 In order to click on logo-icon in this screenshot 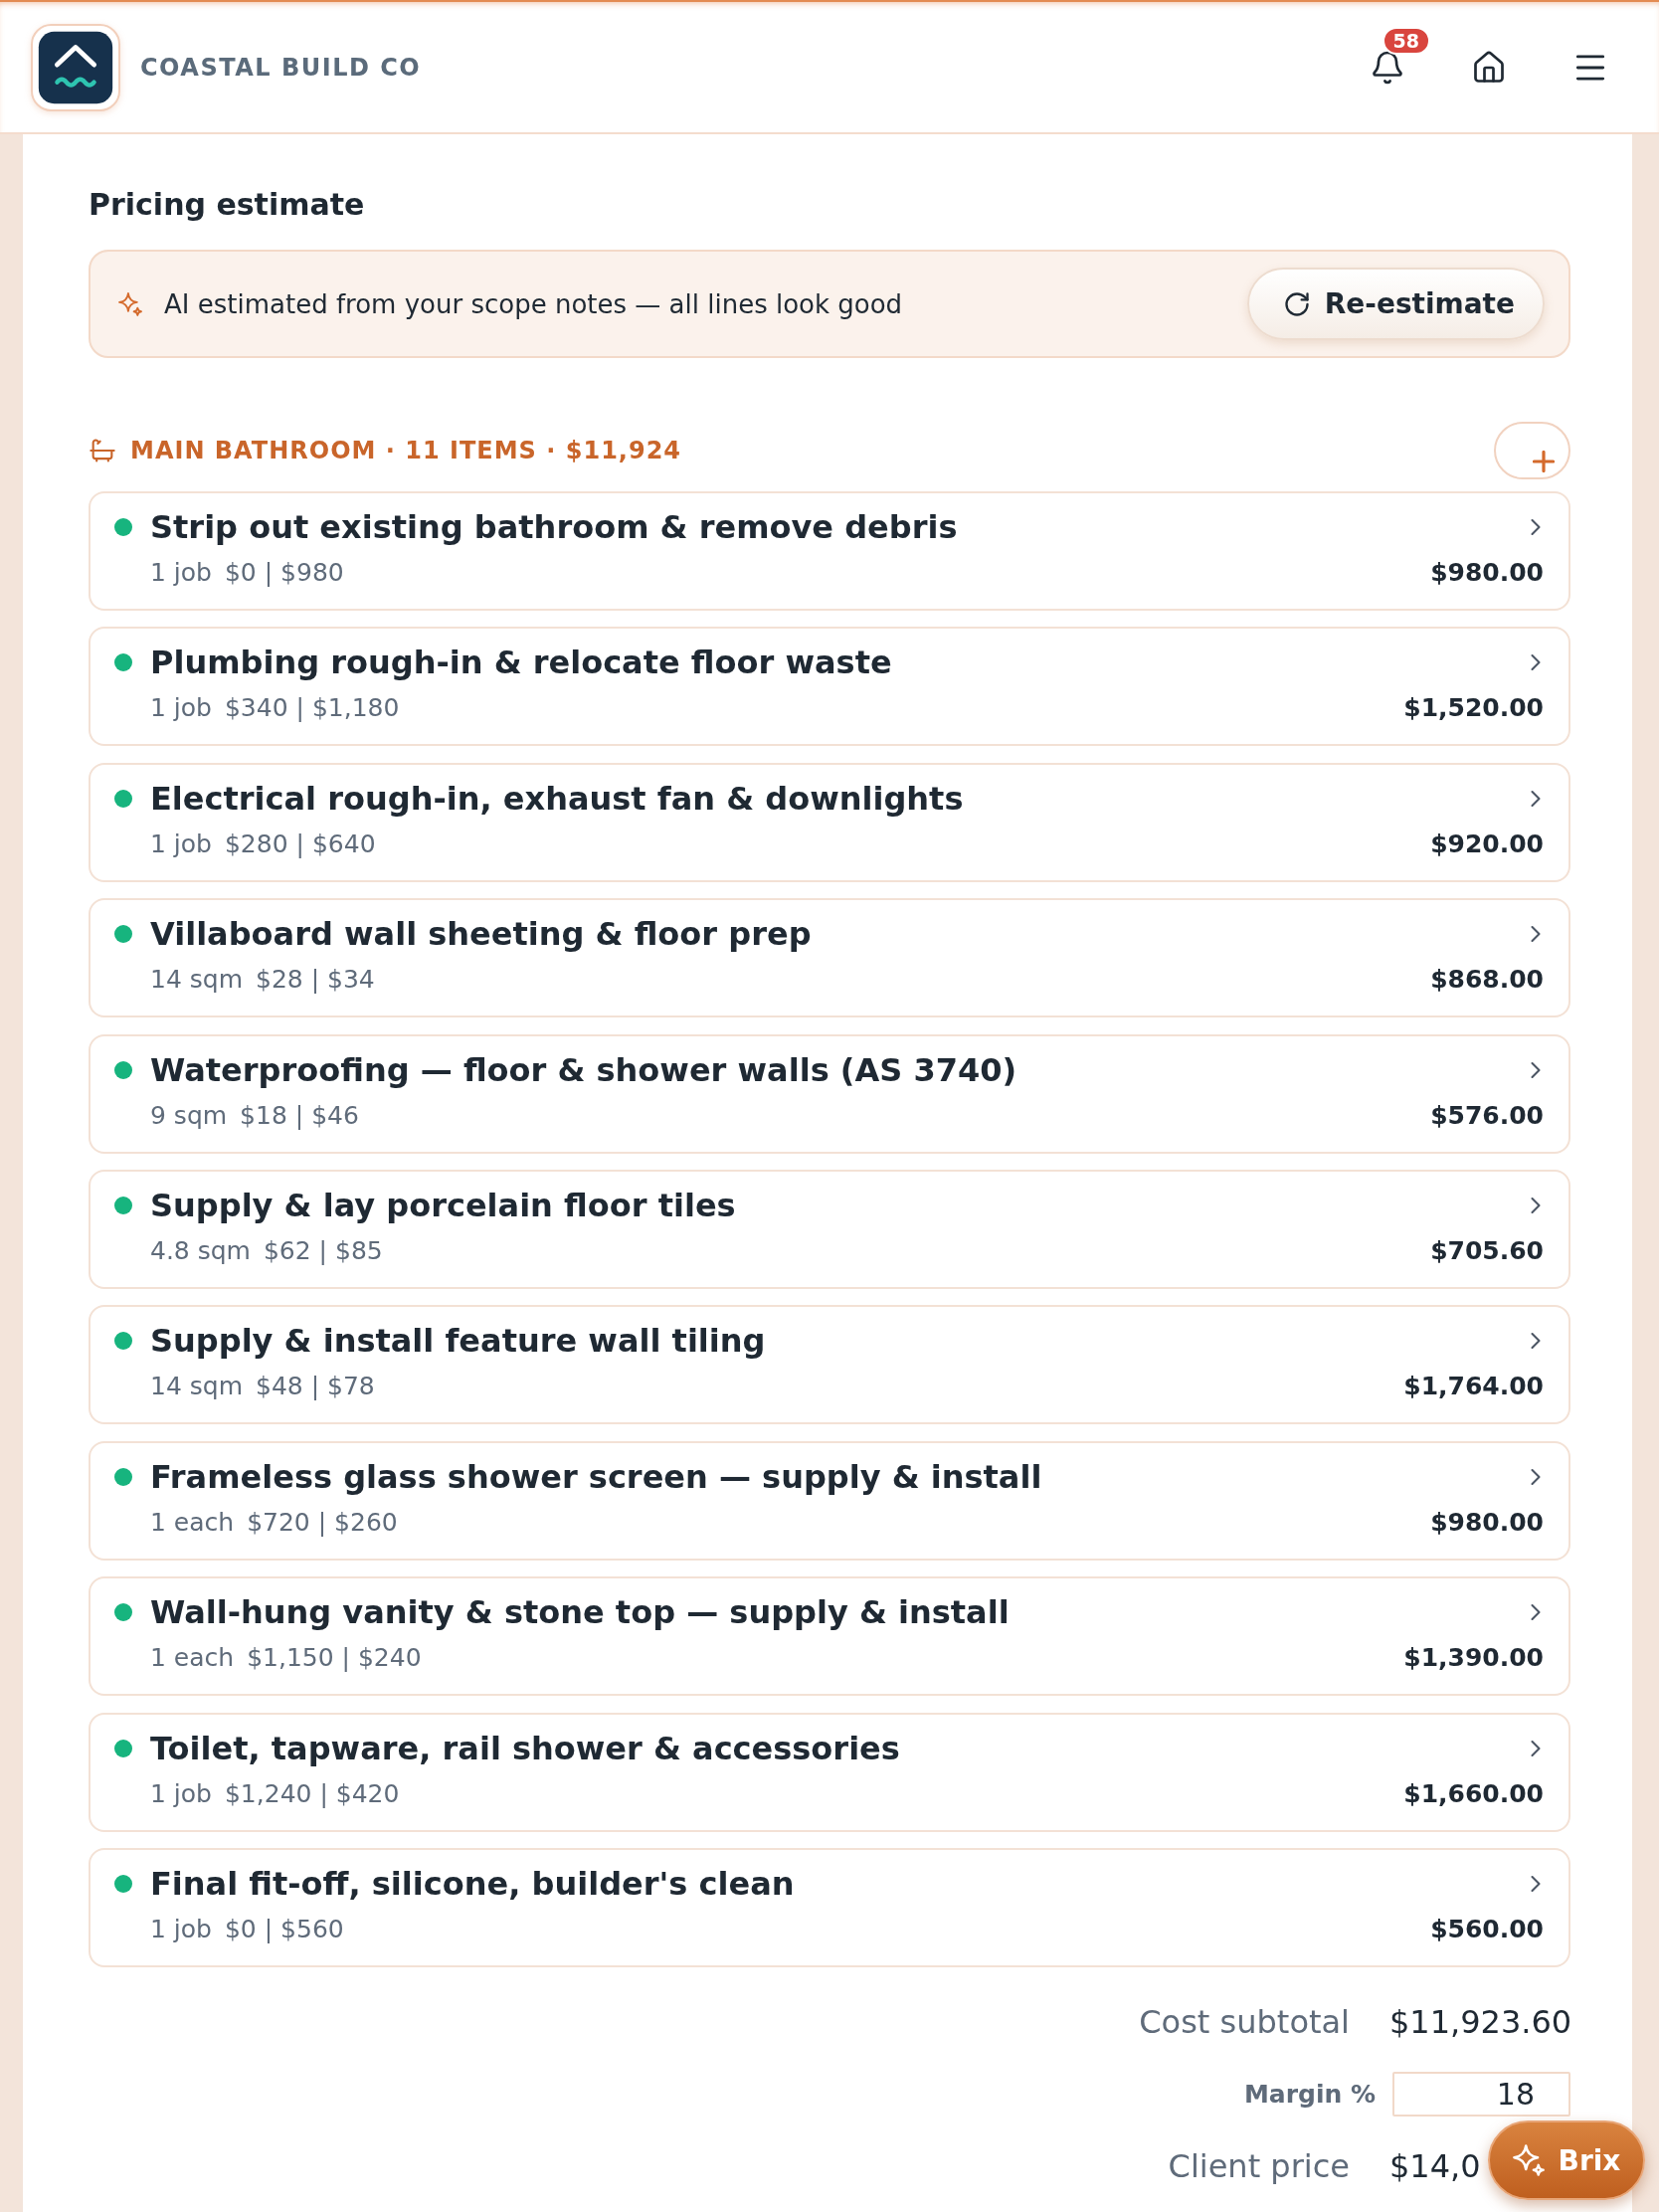, I will do `click(75, 67)`.